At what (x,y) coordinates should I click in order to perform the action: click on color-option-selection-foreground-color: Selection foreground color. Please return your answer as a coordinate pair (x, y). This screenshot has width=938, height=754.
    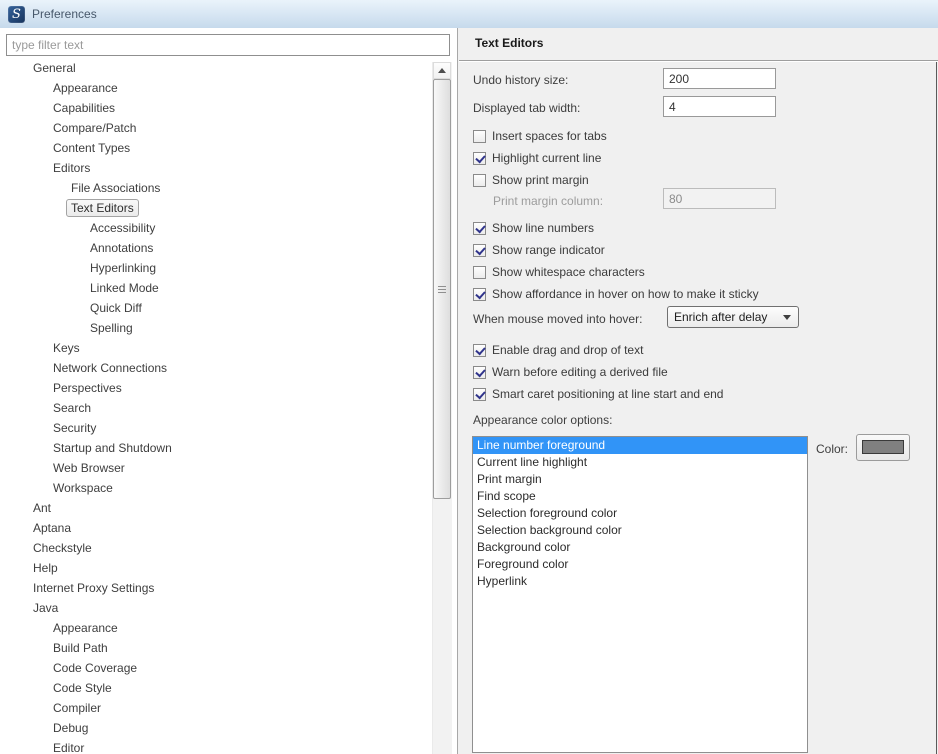
    Looking at the image, I should click on (640, 513).